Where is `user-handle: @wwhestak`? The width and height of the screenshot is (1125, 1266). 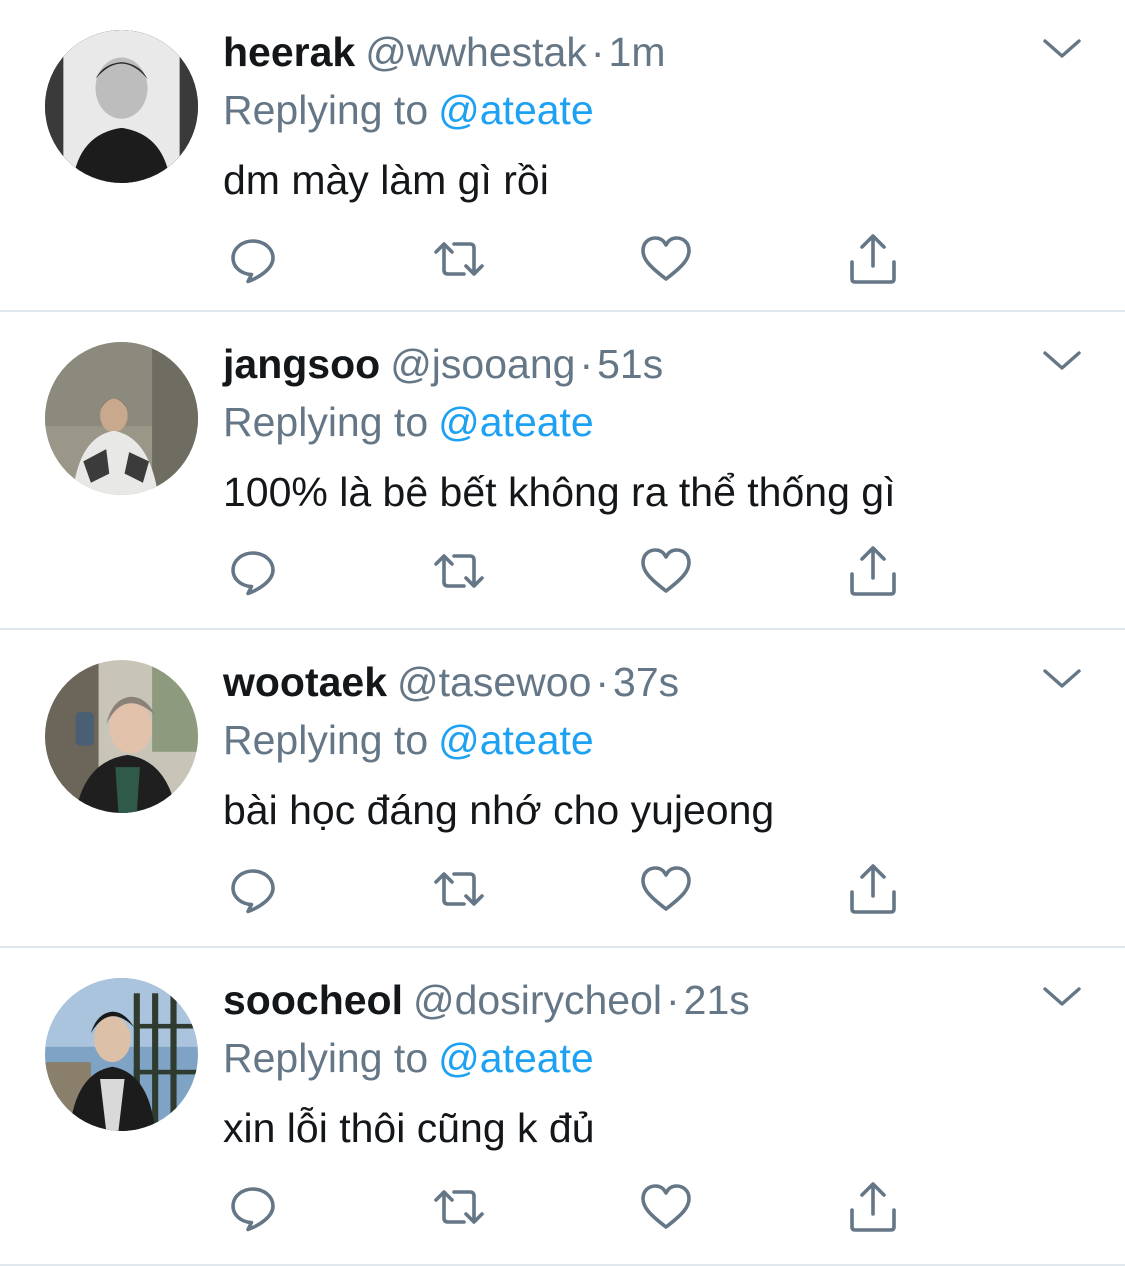 user-handle: @wwhestak is located at coordinates (476, 52).